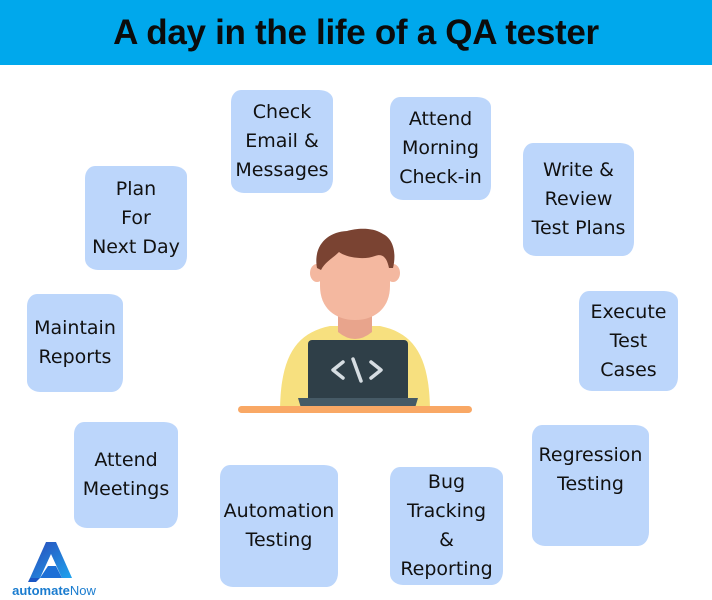  I want to click on card-label: Write & Review Test Plans, so click(578, 199).